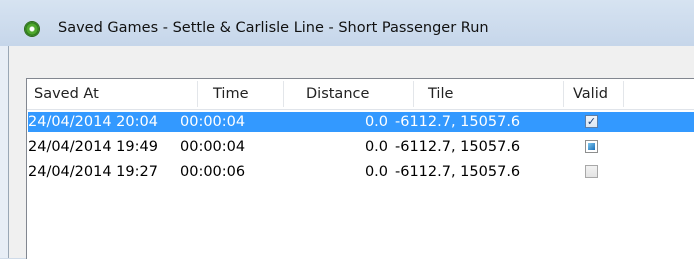 This screenshot has width=694, height=259. I want to click on list-header: Saved At Time Distance Tile Valid, so click(360, 94).